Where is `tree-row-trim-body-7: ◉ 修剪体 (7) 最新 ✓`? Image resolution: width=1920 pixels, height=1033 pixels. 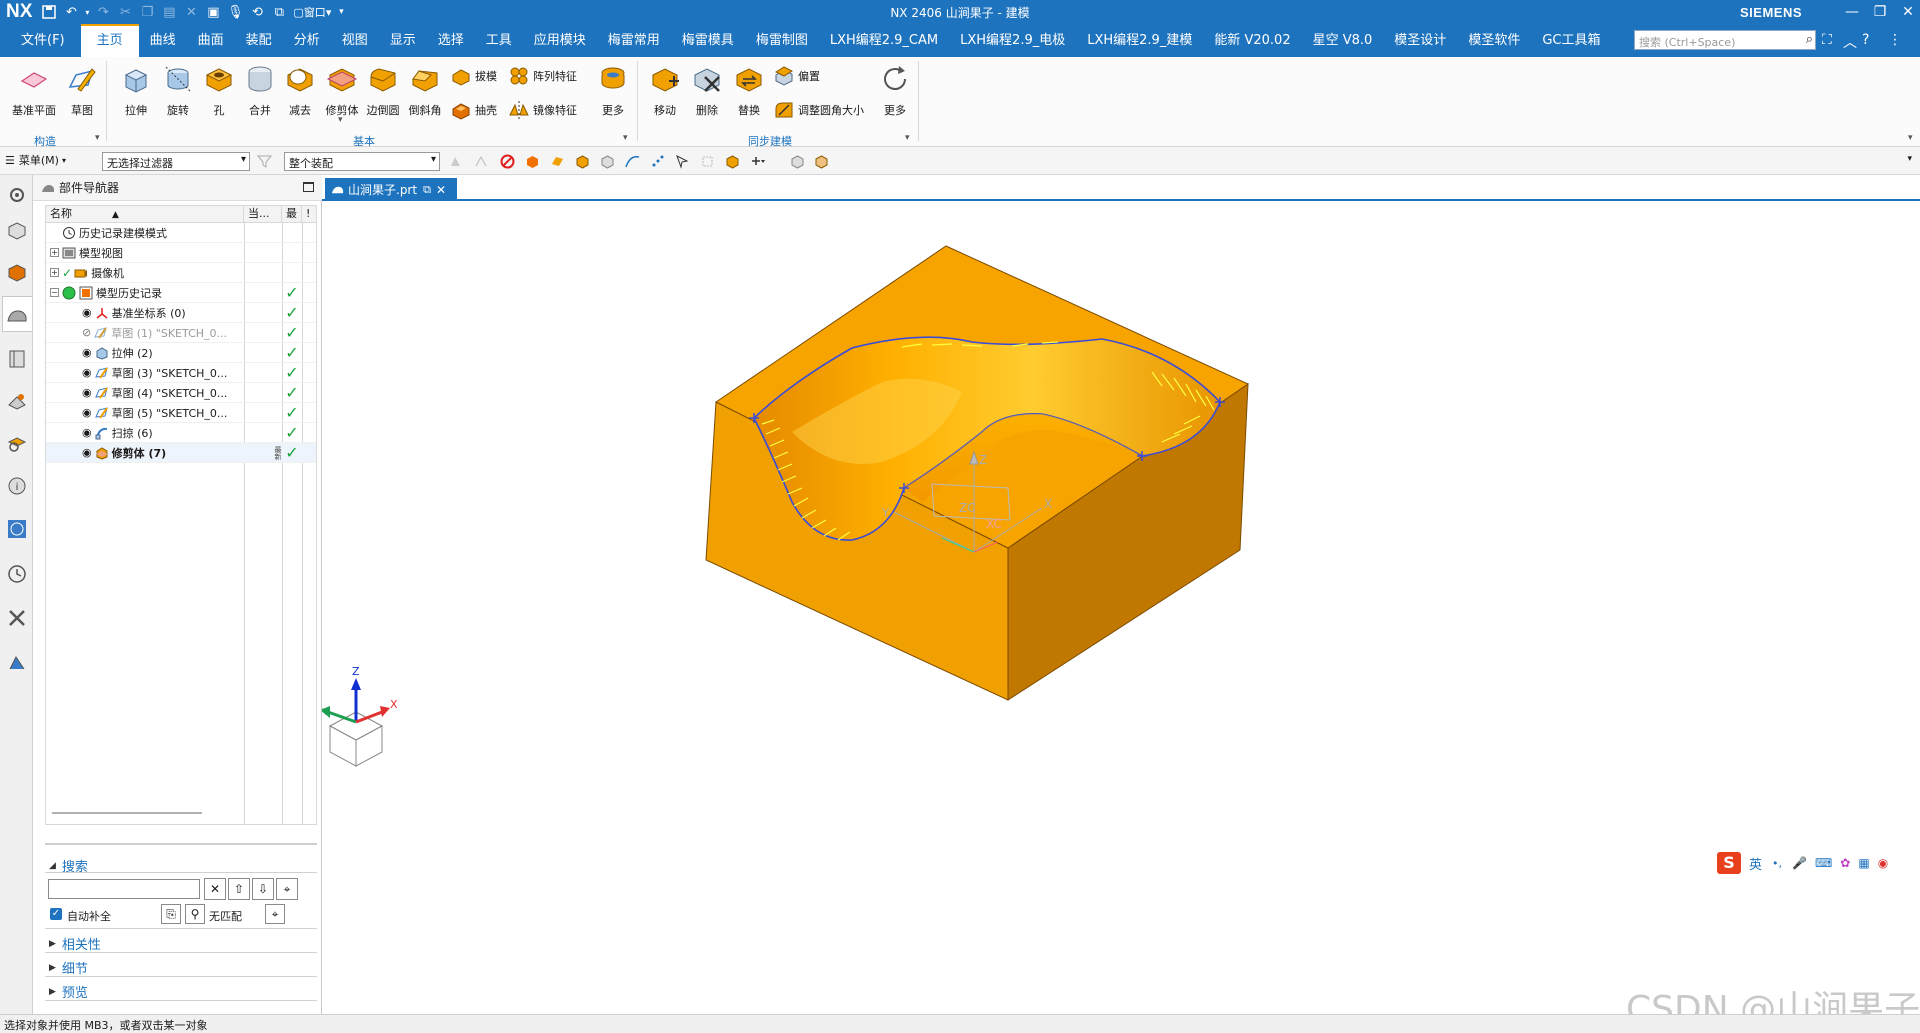 tree-row-trim-body-7: ◉ 修剪体 (7) 最新 ✓ is located at coordinates (181, 453).